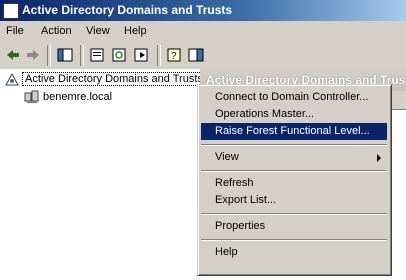 The height and width of the screenshot is (280, 406). I want to click on show-action-pane-icon, so click(196, 55).